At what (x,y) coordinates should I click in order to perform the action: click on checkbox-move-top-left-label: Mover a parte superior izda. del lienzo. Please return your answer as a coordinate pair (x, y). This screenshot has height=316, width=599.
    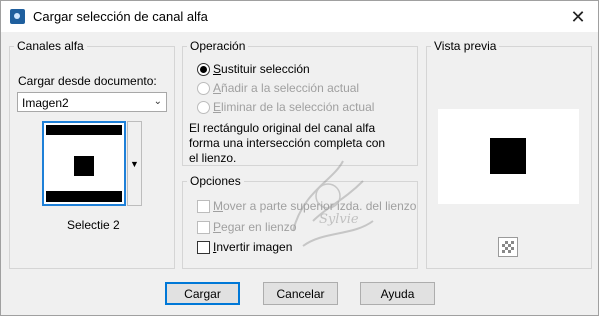
    Looking at the image, I should click on (314, 206).